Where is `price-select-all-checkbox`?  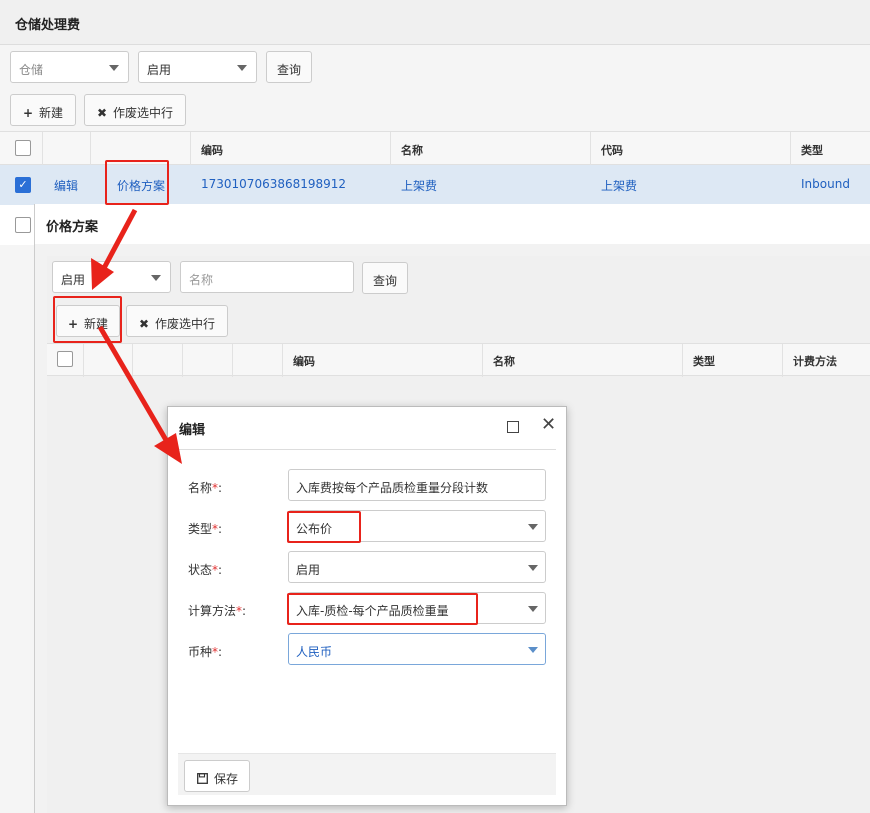
price-select-all-checkbox is located at coordinates (65, 359).